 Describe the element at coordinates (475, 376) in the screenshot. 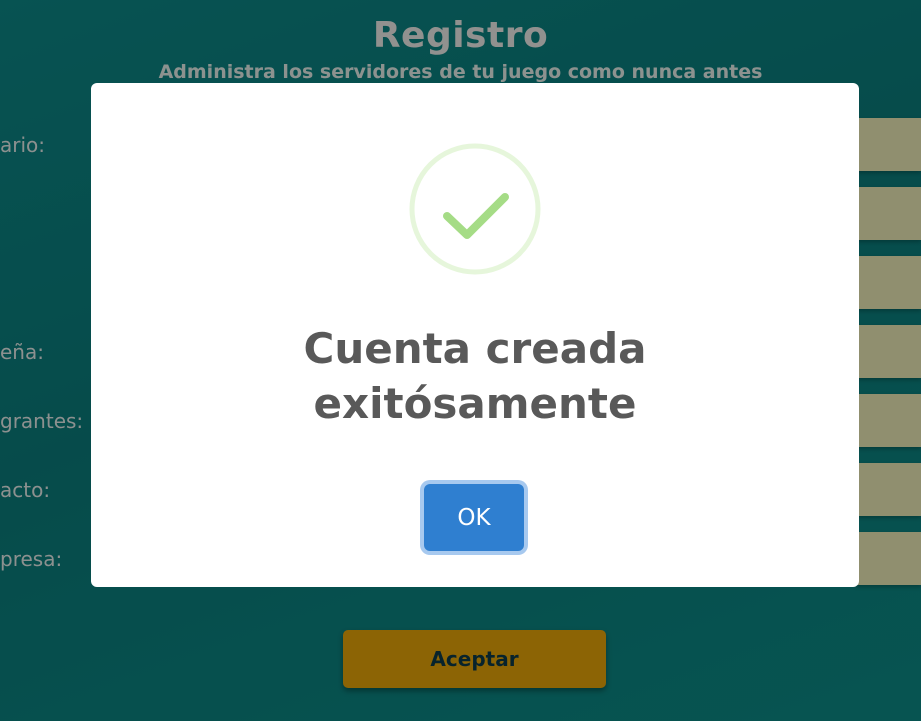

I see `dialog-title: Cuenta creada exitósamente` at that location.